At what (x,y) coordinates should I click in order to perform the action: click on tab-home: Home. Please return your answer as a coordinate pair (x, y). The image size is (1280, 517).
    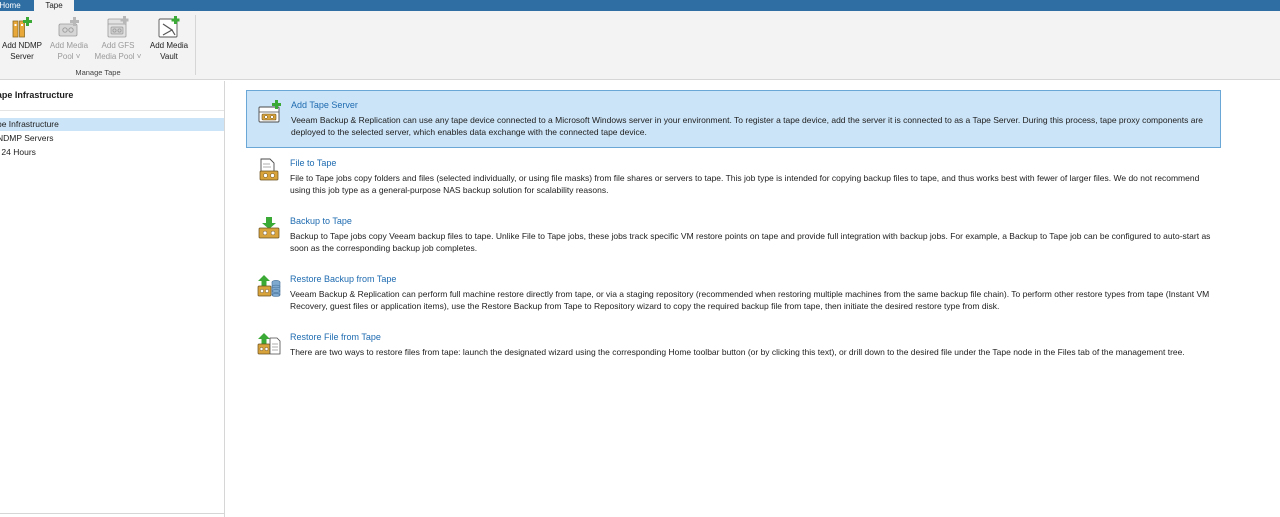
    Looking at the image, I should click on (13, 5).